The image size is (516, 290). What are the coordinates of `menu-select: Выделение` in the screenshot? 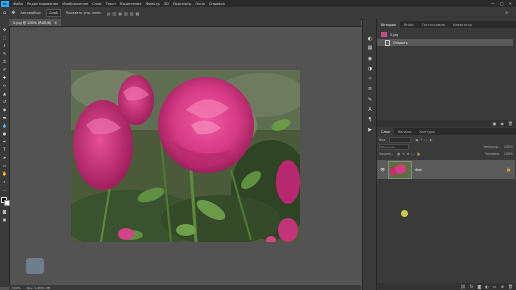 It's located at (130, 4).